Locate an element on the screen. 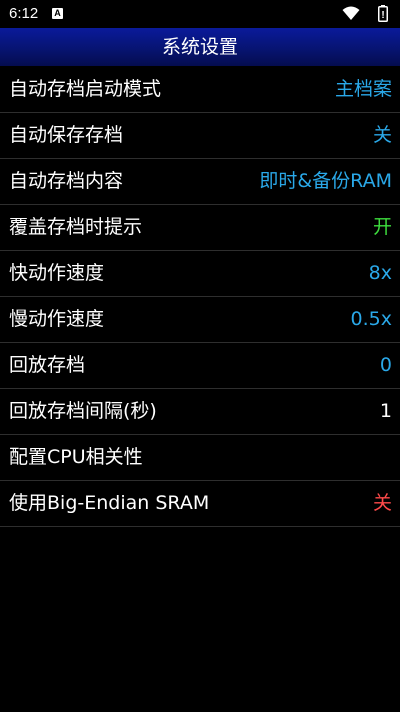 This screenshot has height=712, width=400. setting-value: 8x is located at coordinates (380, 273).